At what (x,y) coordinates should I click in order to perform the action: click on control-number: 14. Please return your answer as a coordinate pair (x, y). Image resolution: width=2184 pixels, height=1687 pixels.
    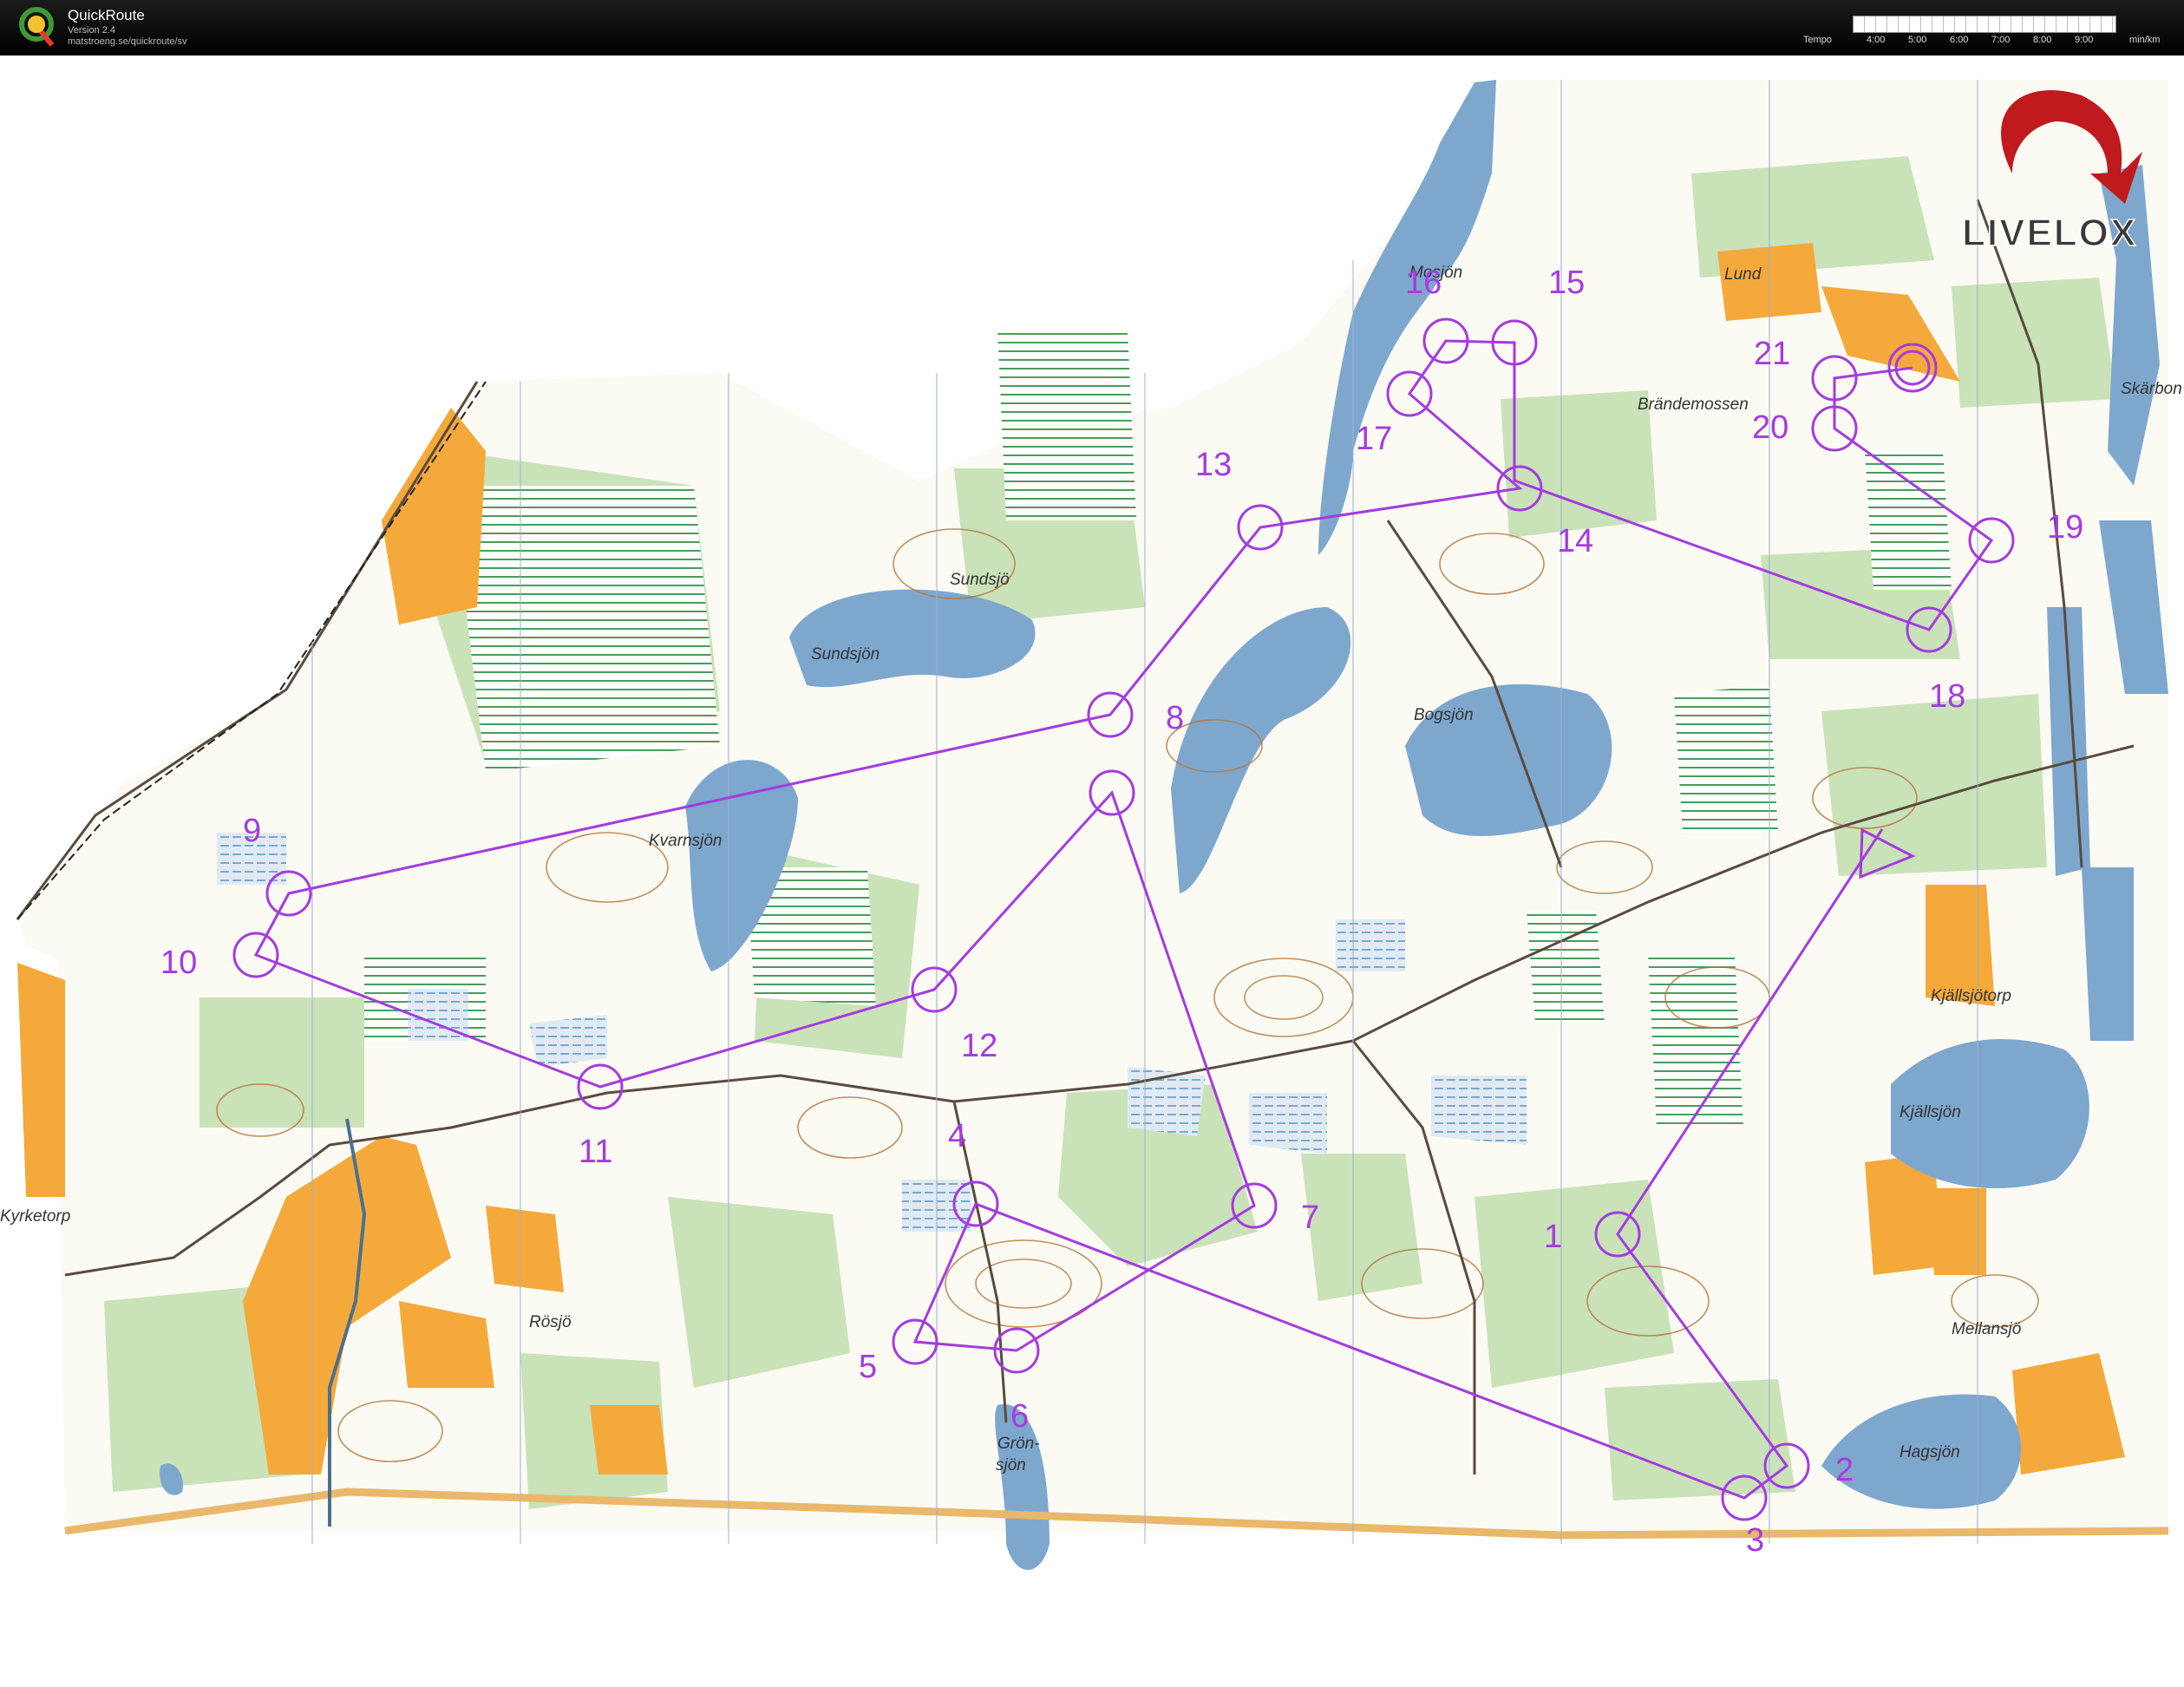
    Looking at the image, I should click on (1575, 541).